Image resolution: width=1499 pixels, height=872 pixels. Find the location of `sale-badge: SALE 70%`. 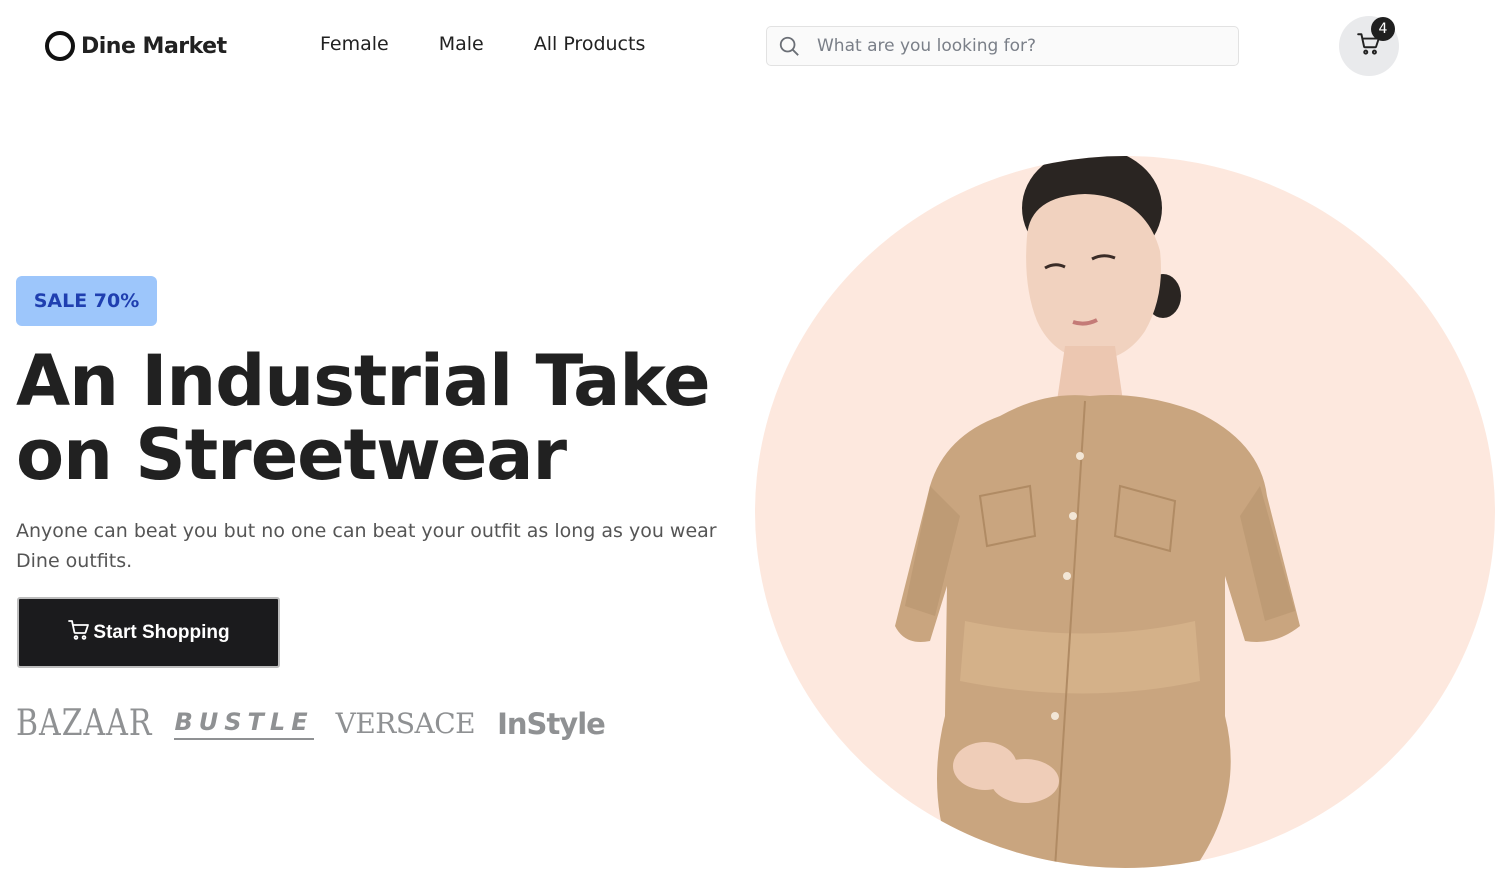

sale-badge: SALE 70% is located at coordinates (86, 301).